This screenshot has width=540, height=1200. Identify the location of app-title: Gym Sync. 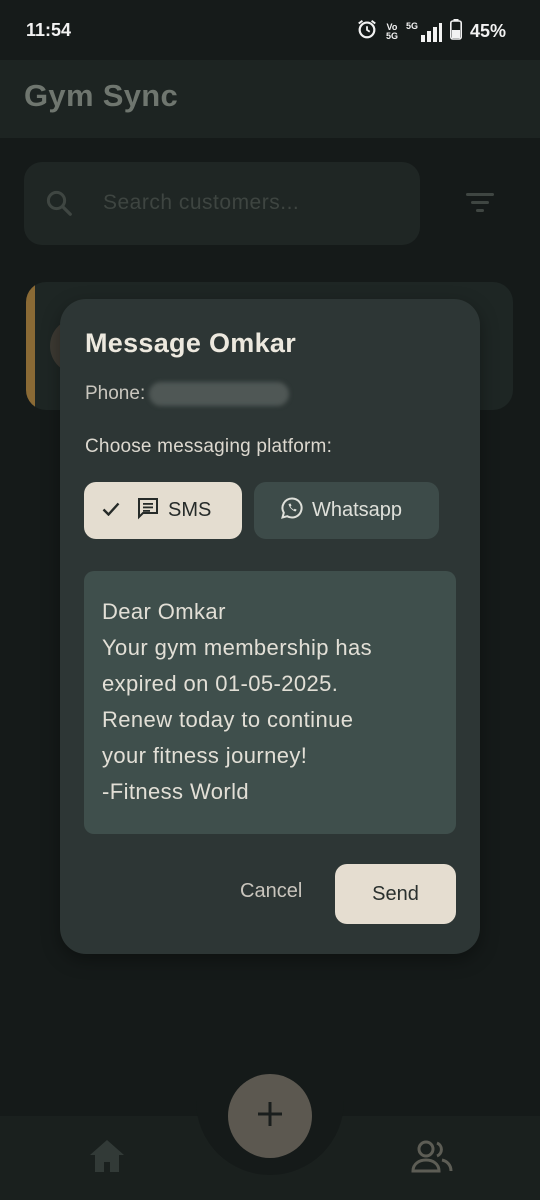
(101, 95).